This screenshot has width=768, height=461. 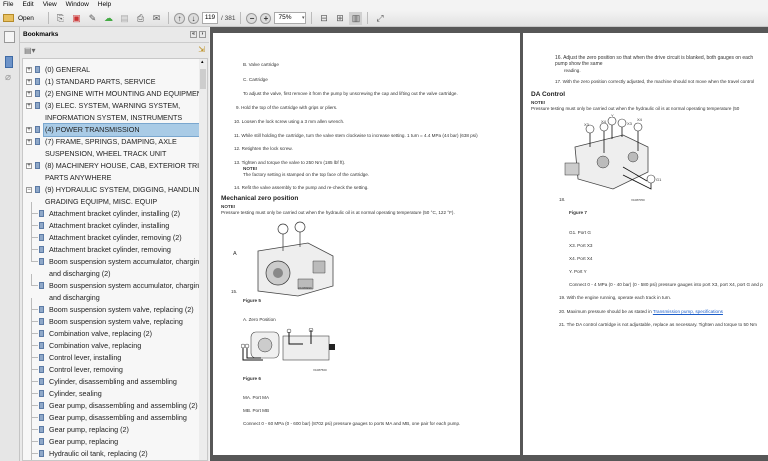 I want to click on edit-icon: ✎, so click(x=92, y=18).